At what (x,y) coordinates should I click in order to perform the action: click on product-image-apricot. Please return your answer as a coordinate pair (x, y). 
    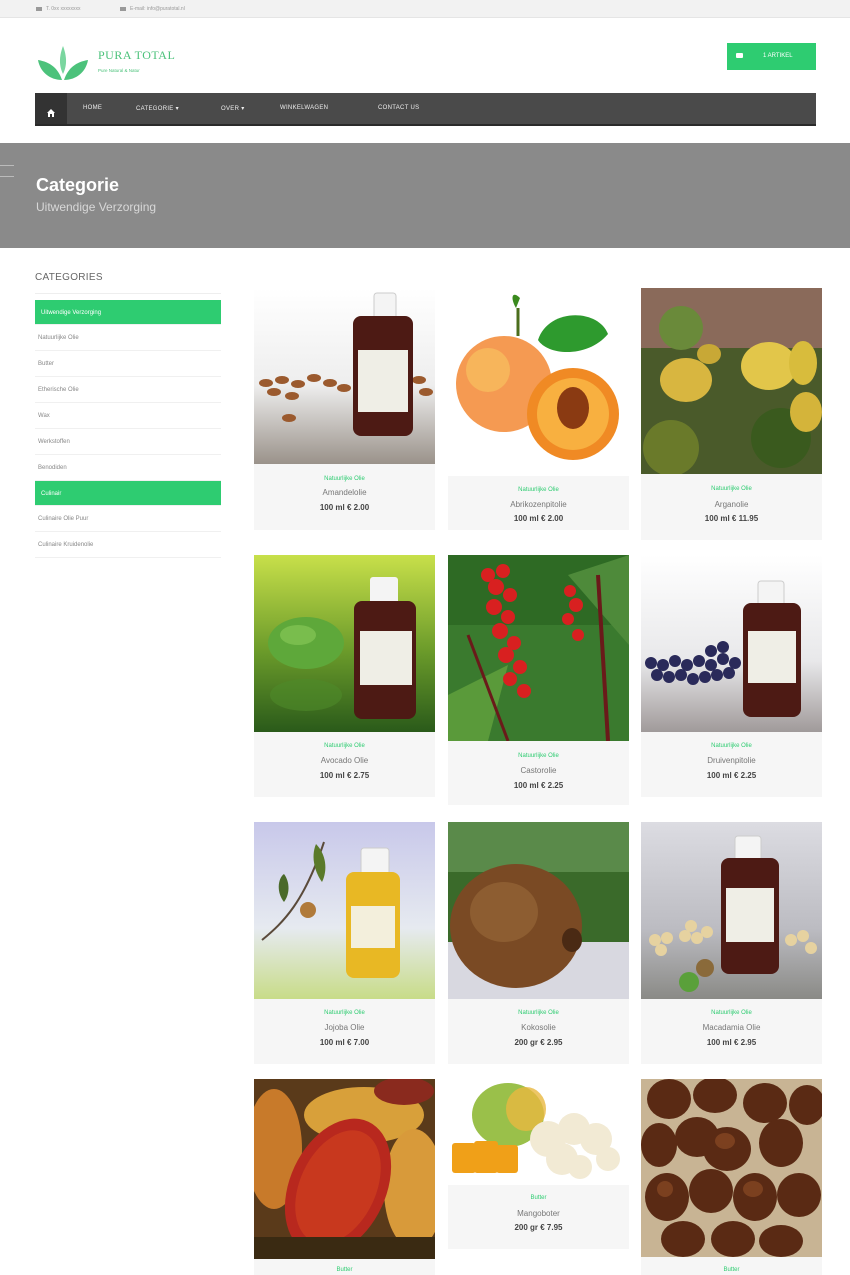
    Looking at the image, I should click on (538, 382).